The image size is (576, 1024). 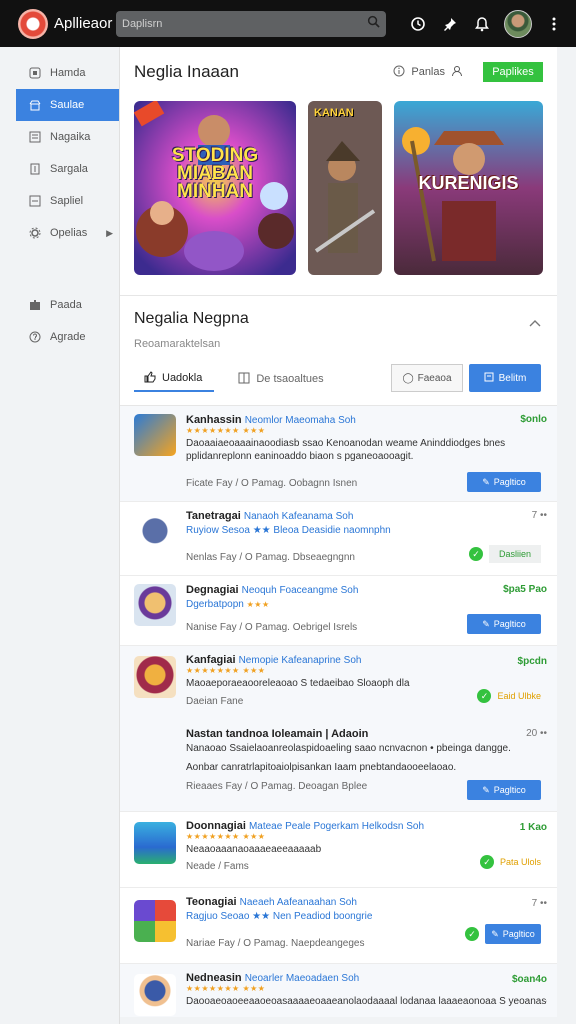 What do you see at coordinates (155, 435) in the screenshot?
I see `game-icon-blue` at bounding box center [155, 435].